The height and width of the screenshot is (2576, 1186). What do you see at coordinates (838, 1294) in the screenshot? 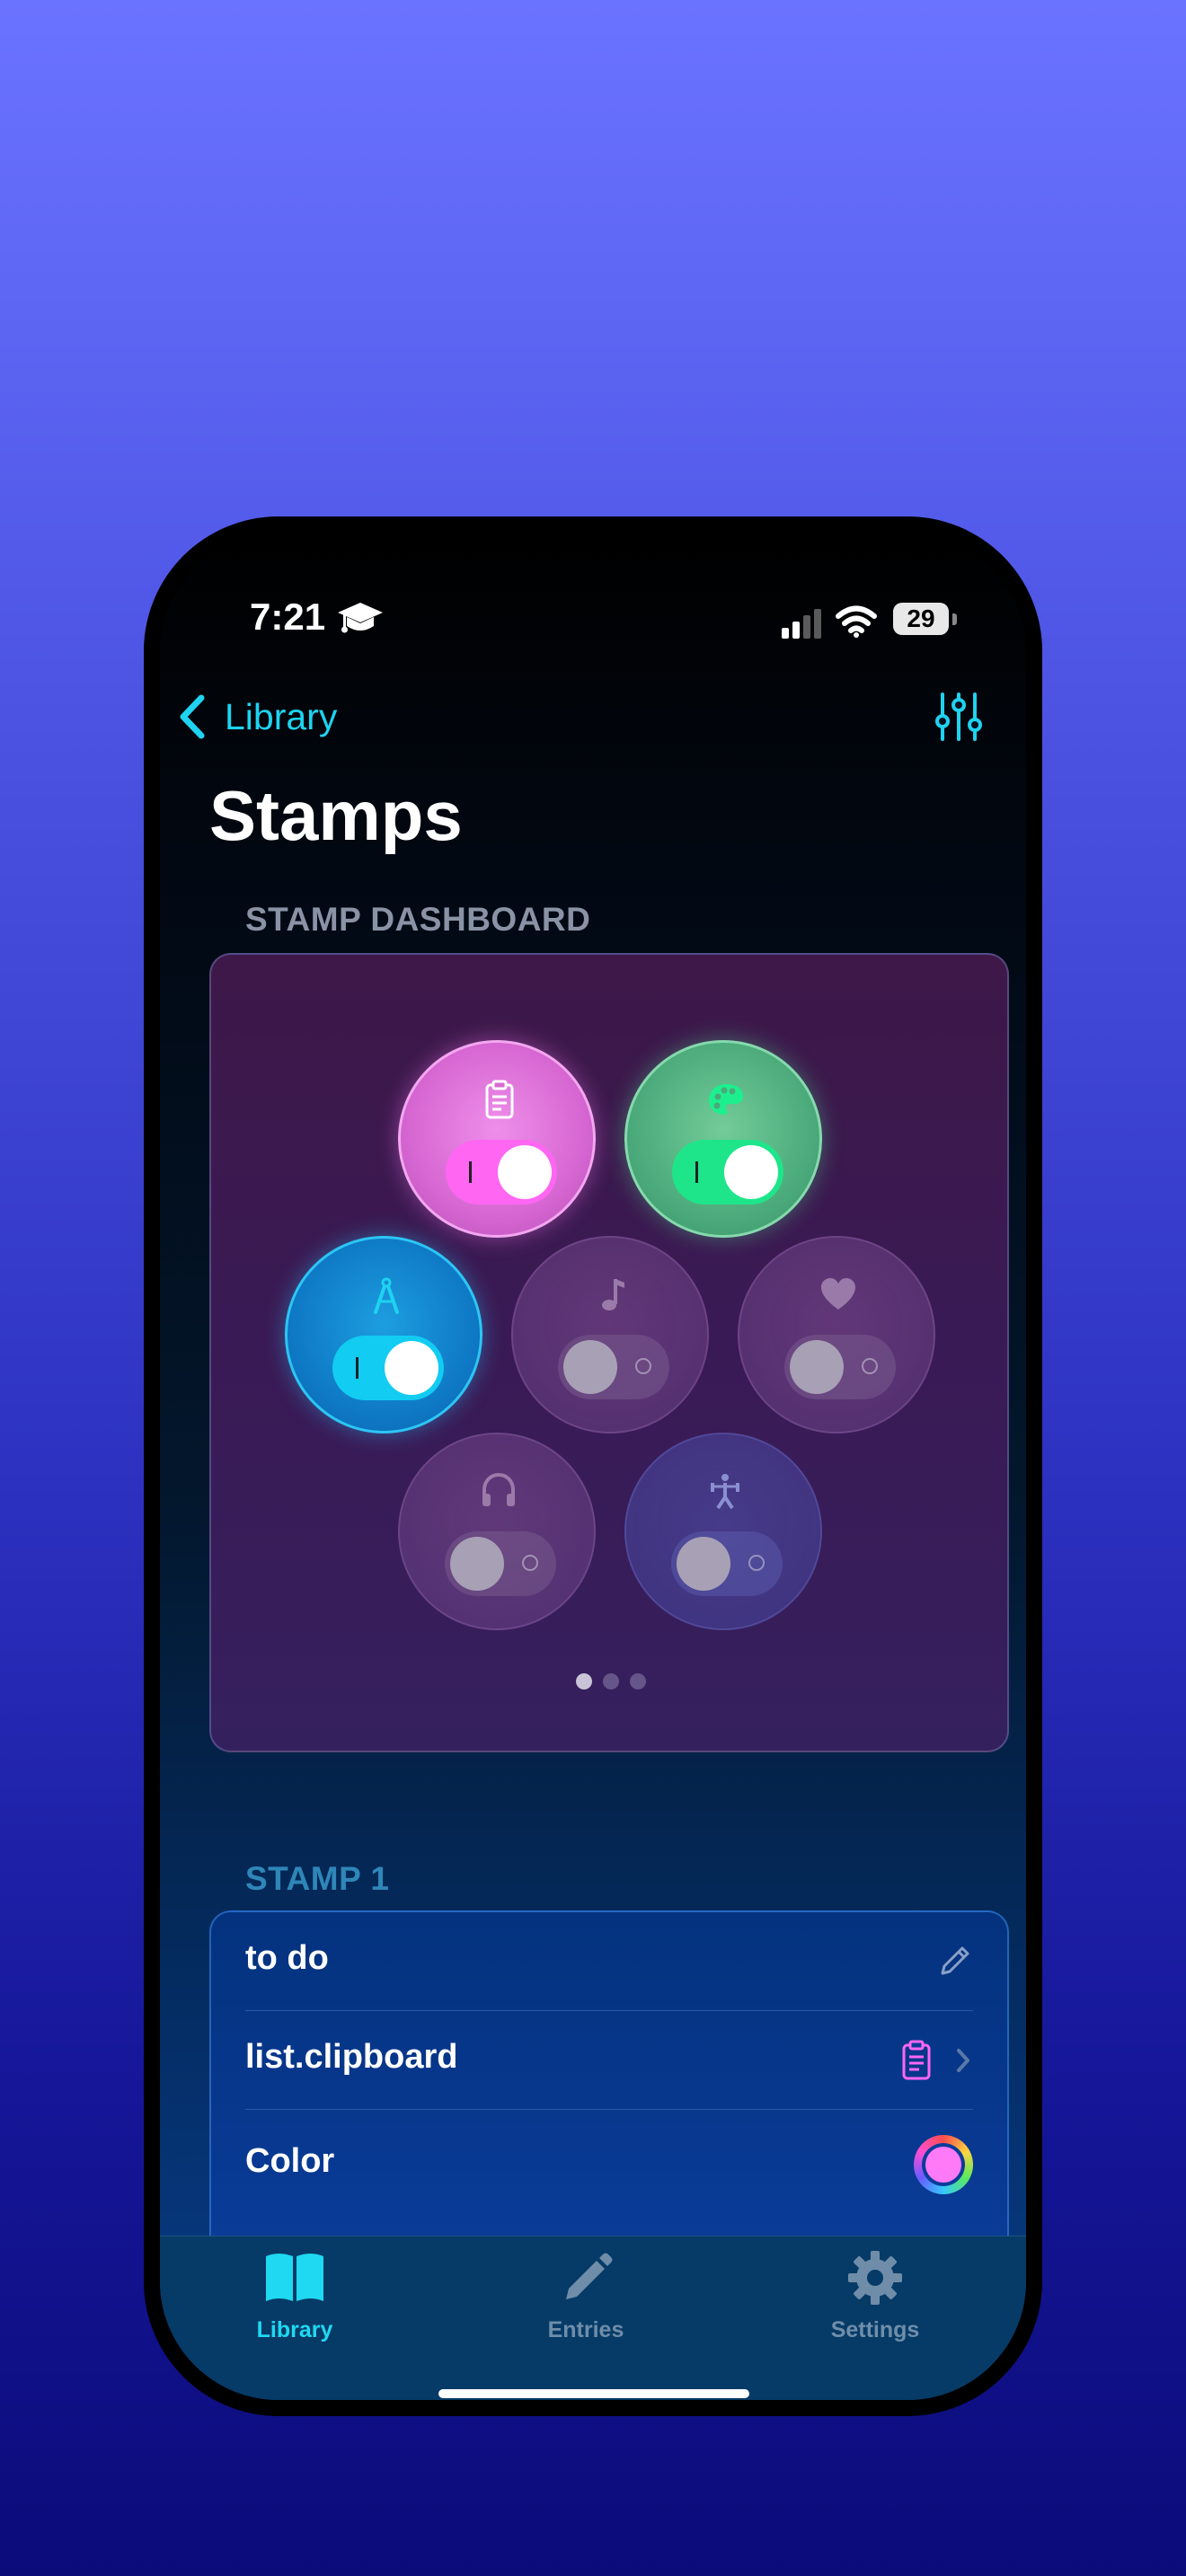
I see `heart-icon` at bounding box center [838, 1294].